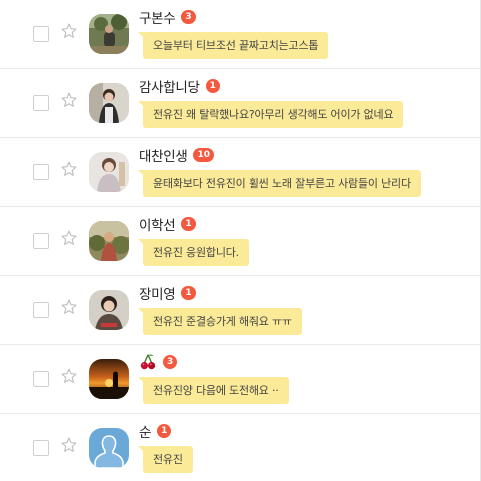 The height and width of the screenshot is (481, 481). I want to click on cherry-icon, so click(148, 362).